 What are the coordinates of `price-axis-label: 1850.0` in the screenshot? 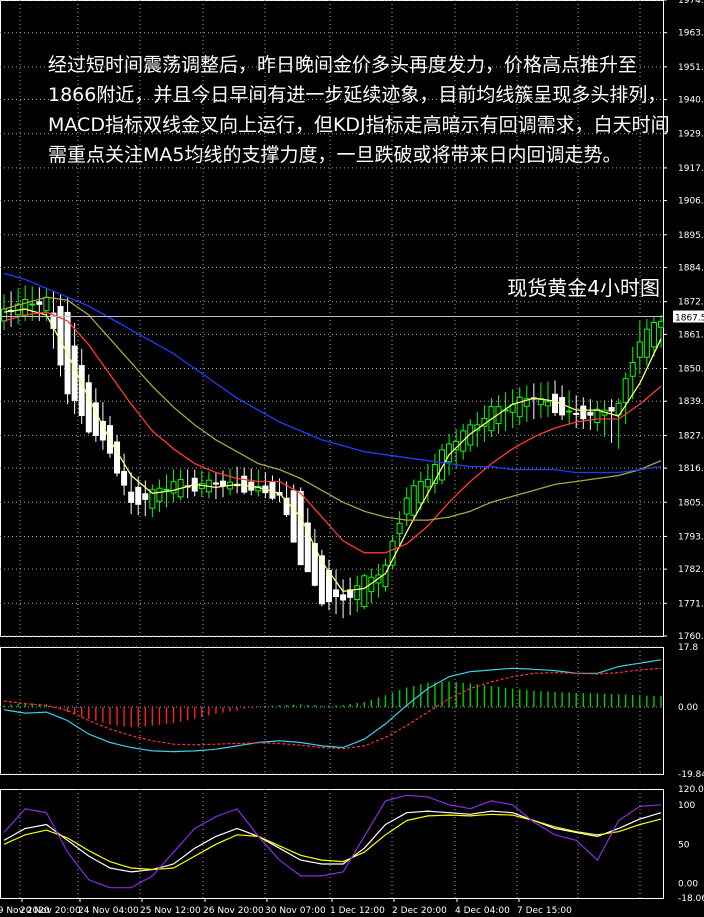 It's located at (691, 370).